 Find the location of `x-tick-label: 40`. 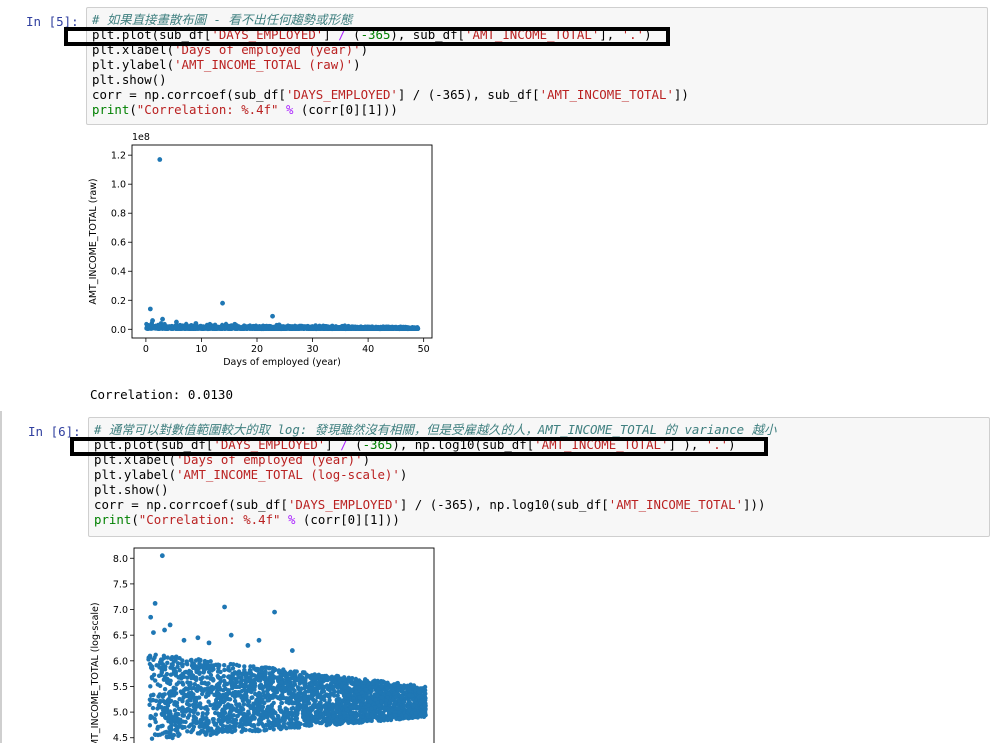

x-tick-label: 40 is located at coordinates (368, 349).